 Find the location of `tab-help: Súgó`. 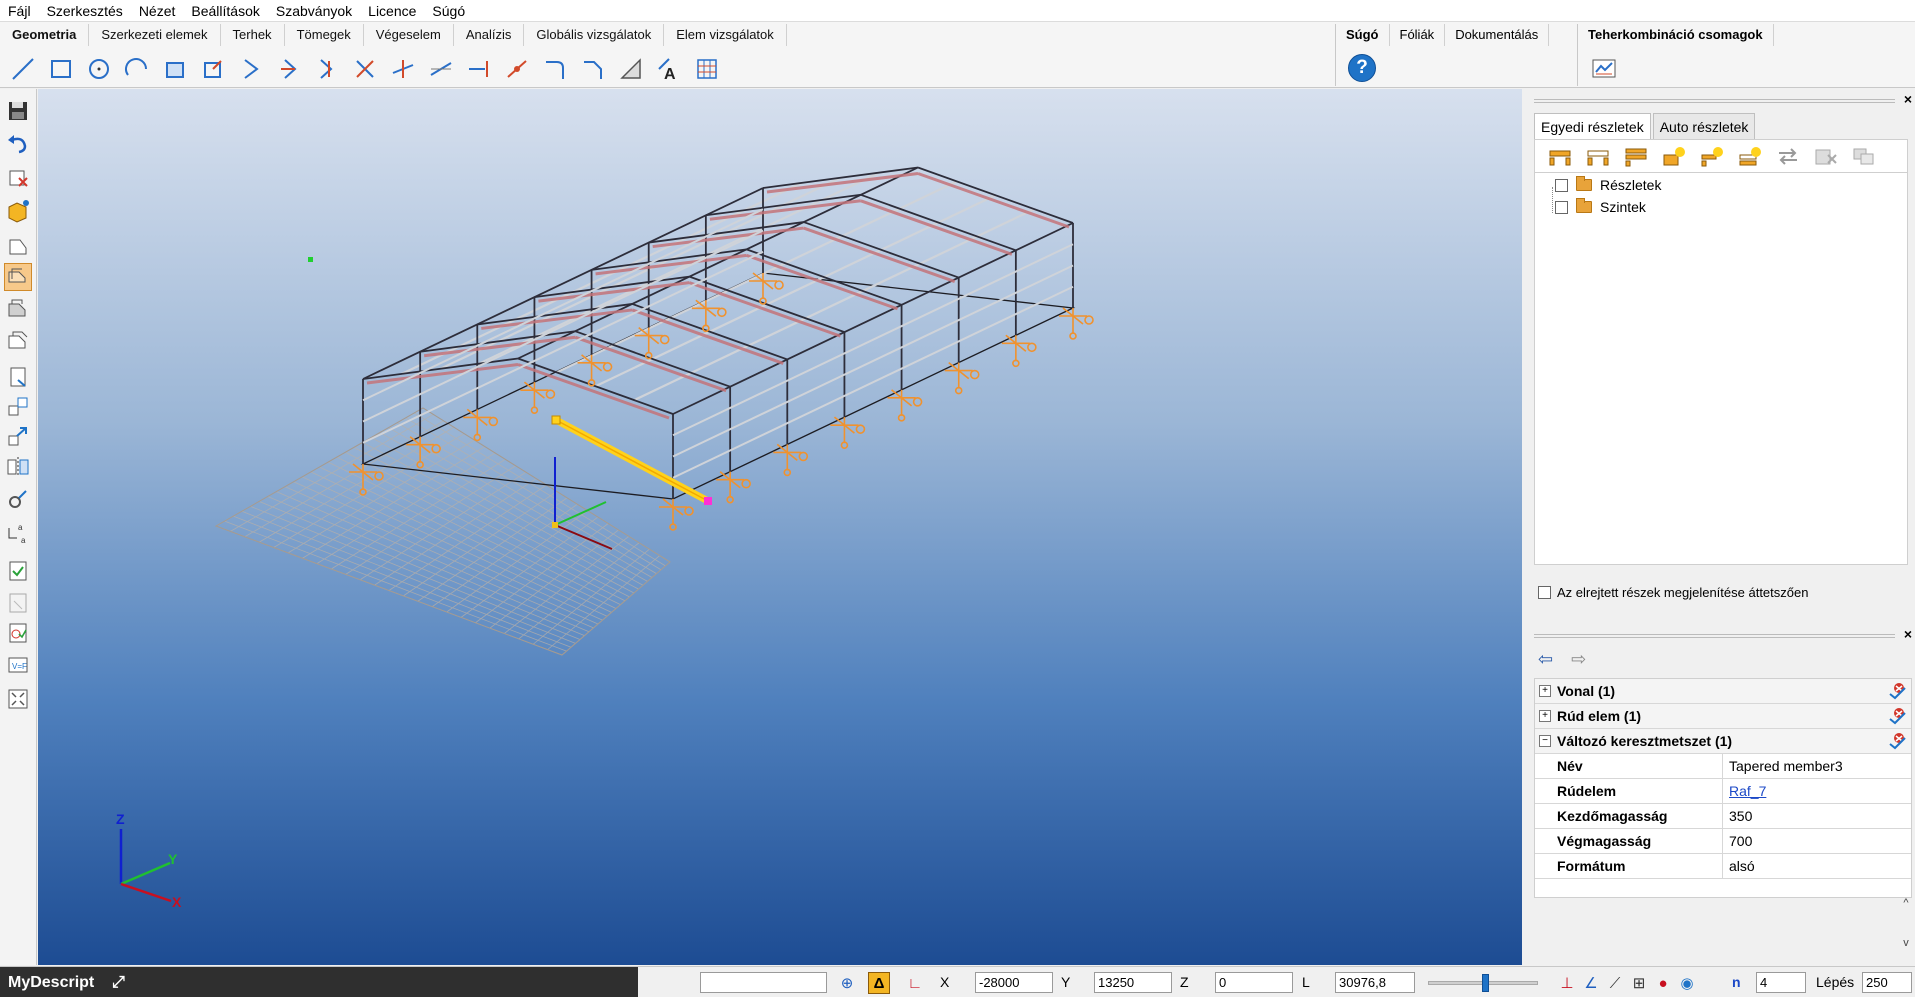

tab-help: Súgó is located at coordinates (1363, 35).